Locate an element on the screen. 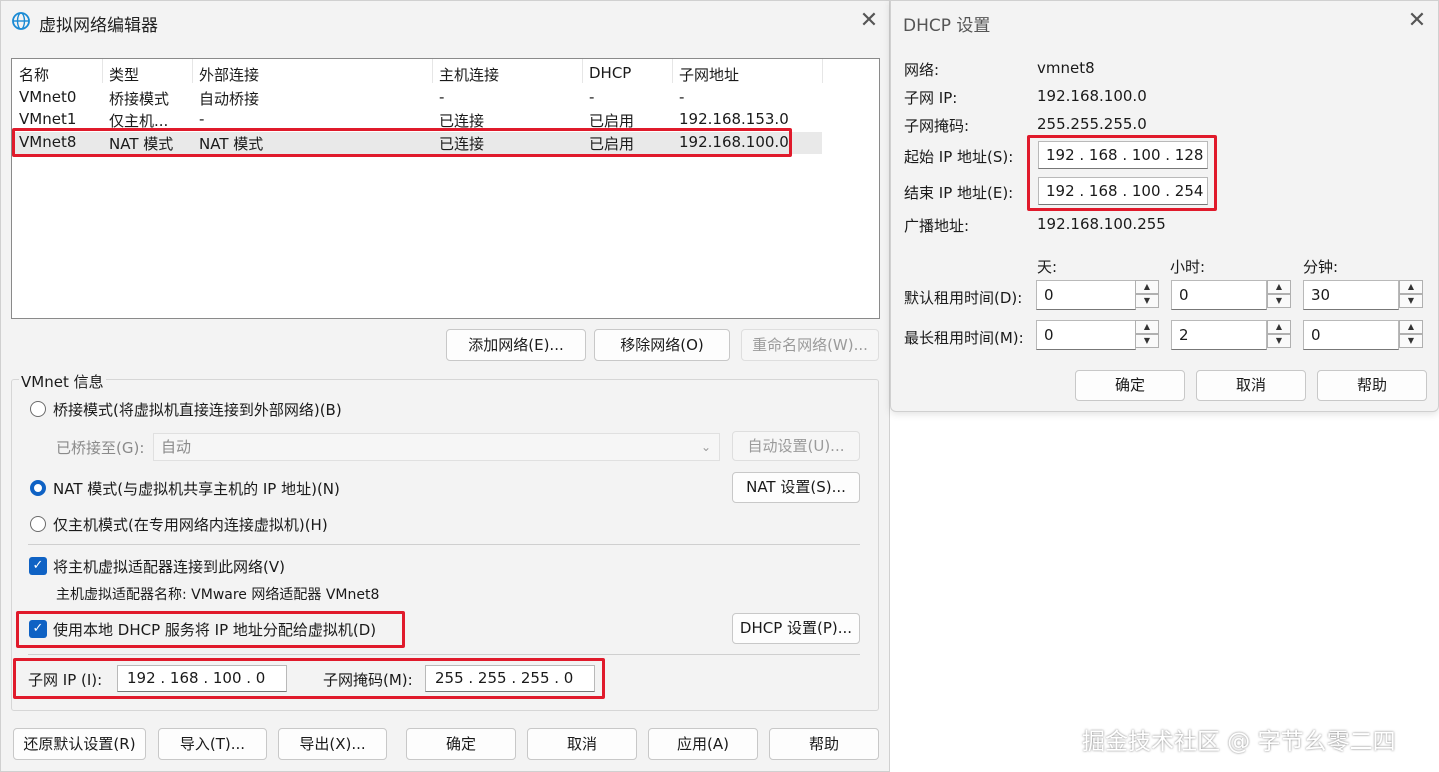 Image resolution: width=1439 pixels, height=772 pixels. nat-radio is located at coordinates (38, 488).